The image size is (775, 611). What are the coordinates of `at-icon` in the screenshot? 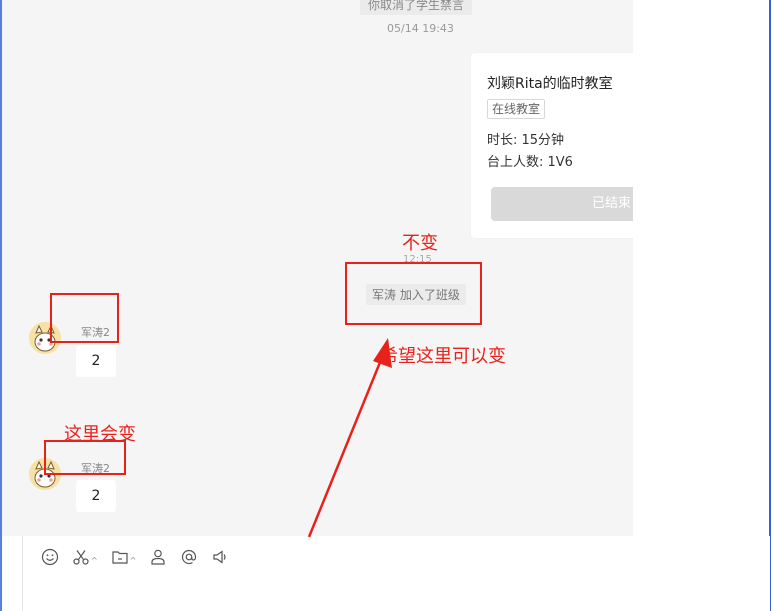 It's located at (189, 557).